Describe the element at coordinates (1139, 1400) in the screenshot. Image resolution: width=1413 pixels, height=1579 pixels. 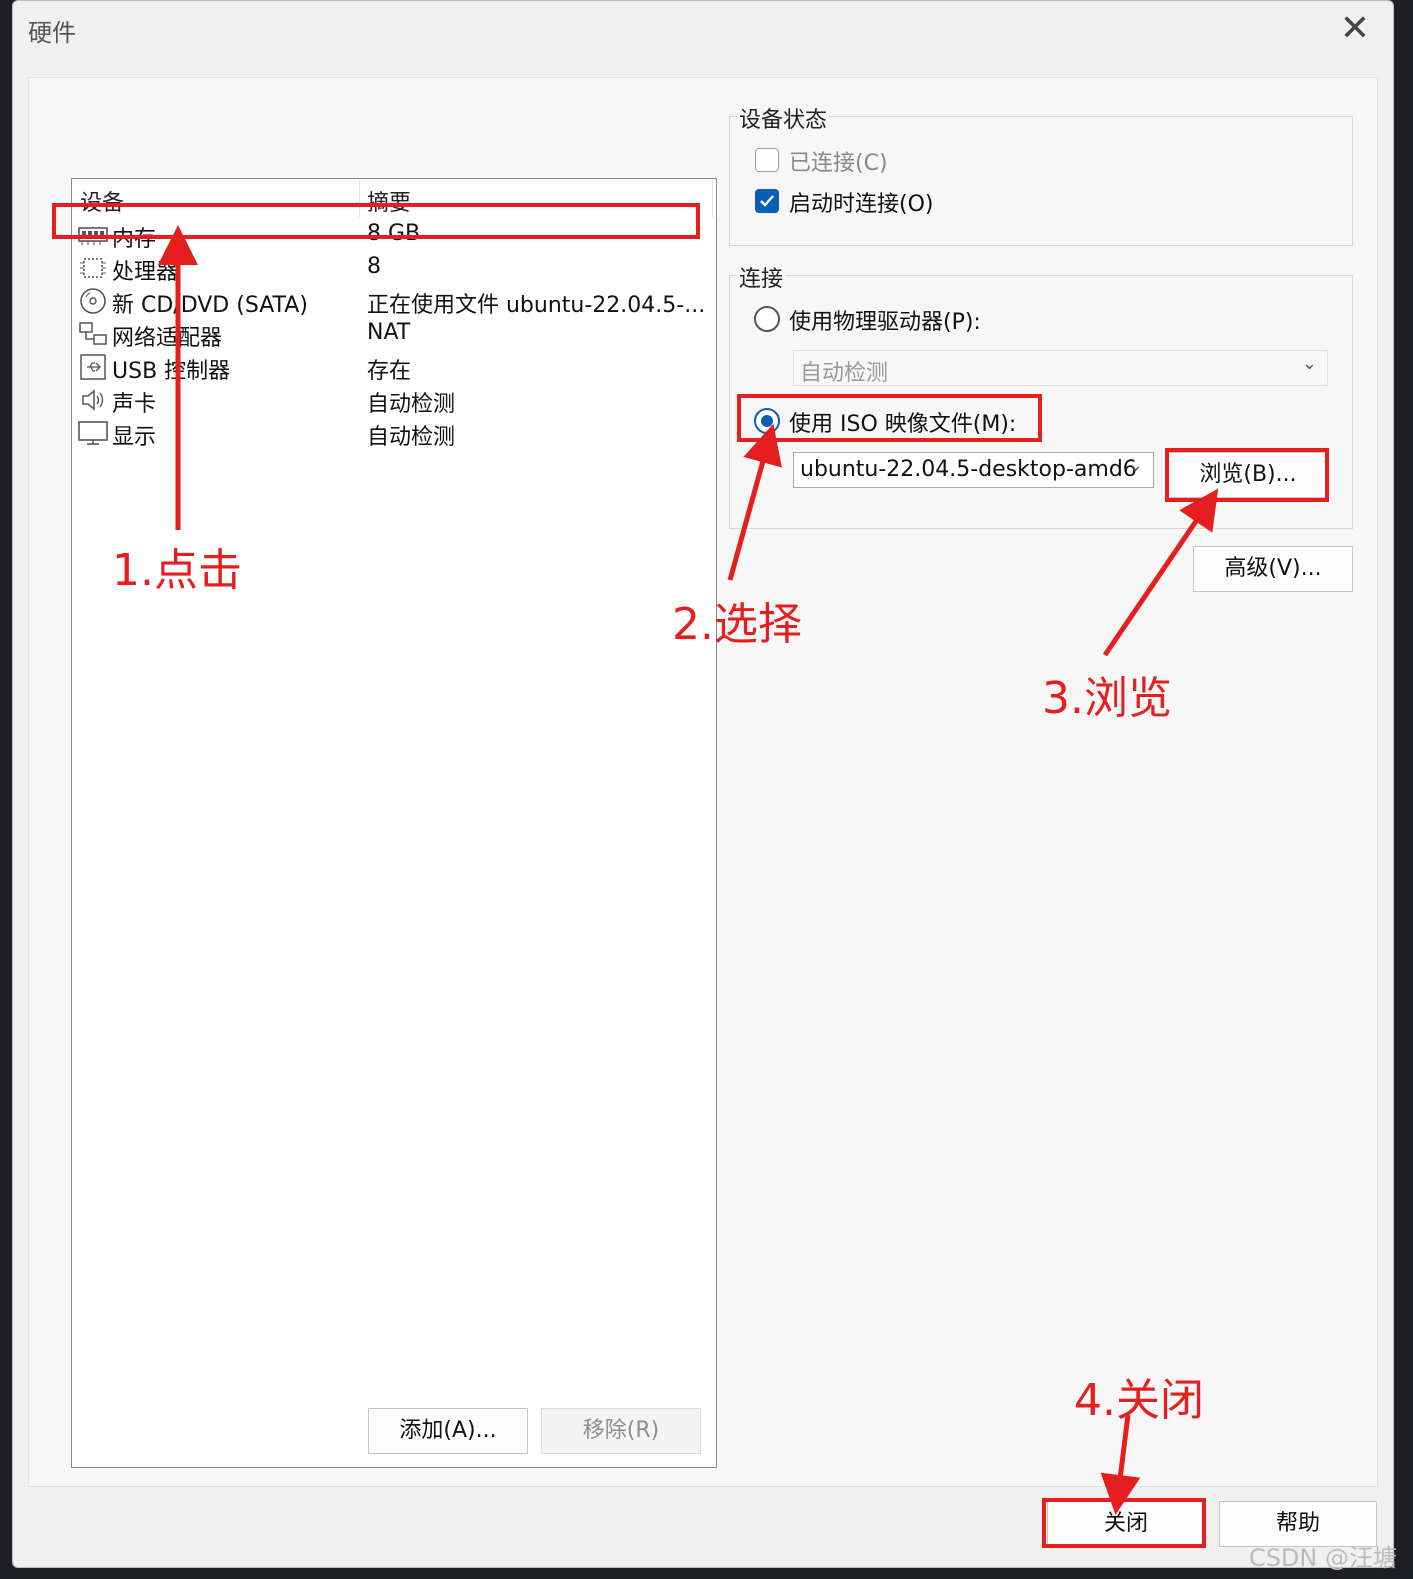
I see `annotation-step4: 4.关闭` at that location.